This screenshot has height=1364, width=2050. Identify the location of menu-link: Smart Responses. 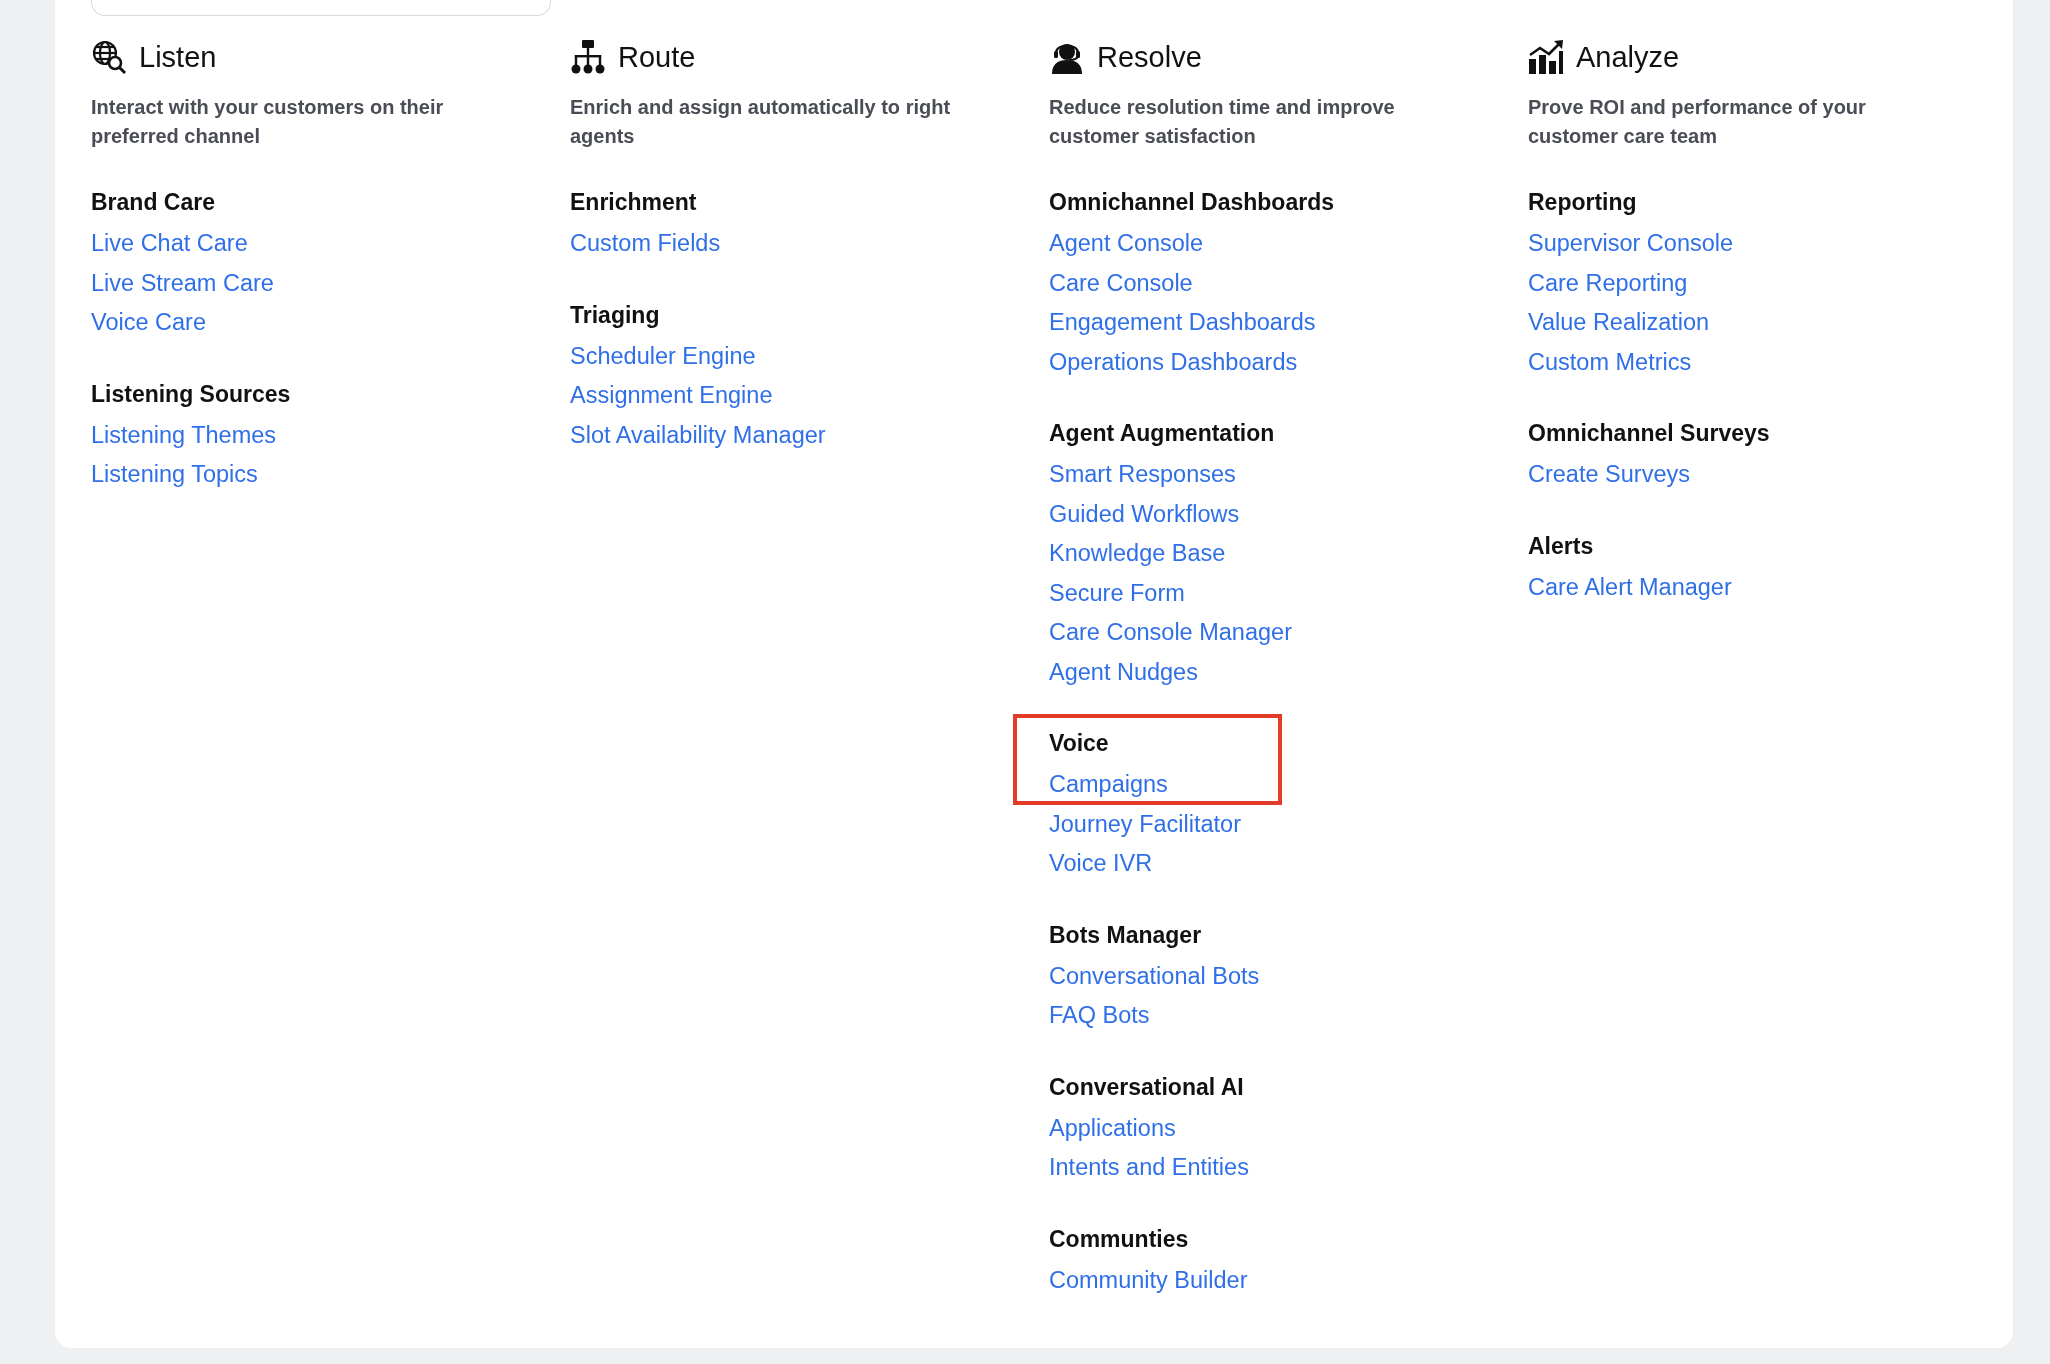
(1142, 475).